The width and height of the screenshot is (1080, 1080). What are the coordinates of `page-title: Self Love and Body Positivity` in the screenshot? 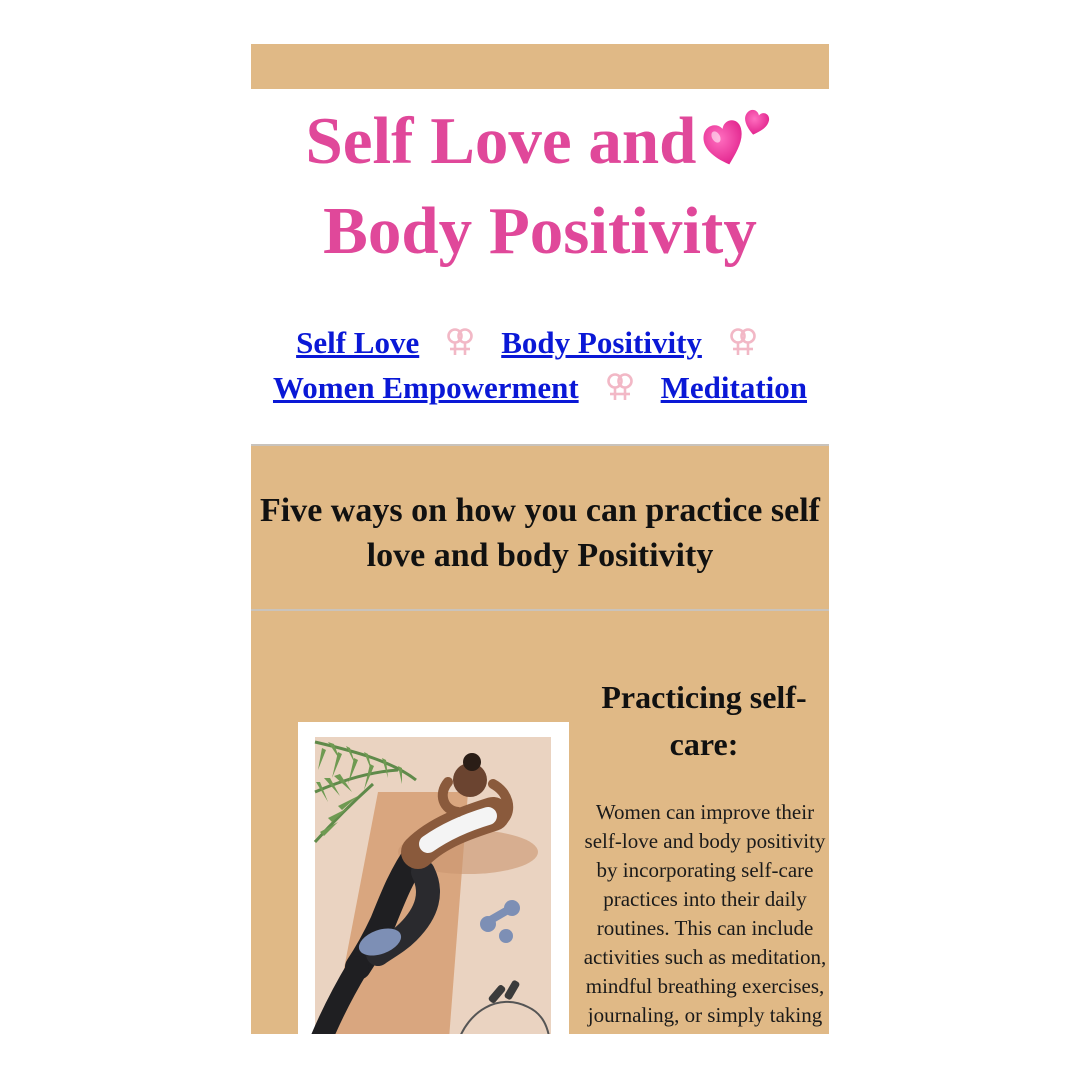 It's located at (540, 186).